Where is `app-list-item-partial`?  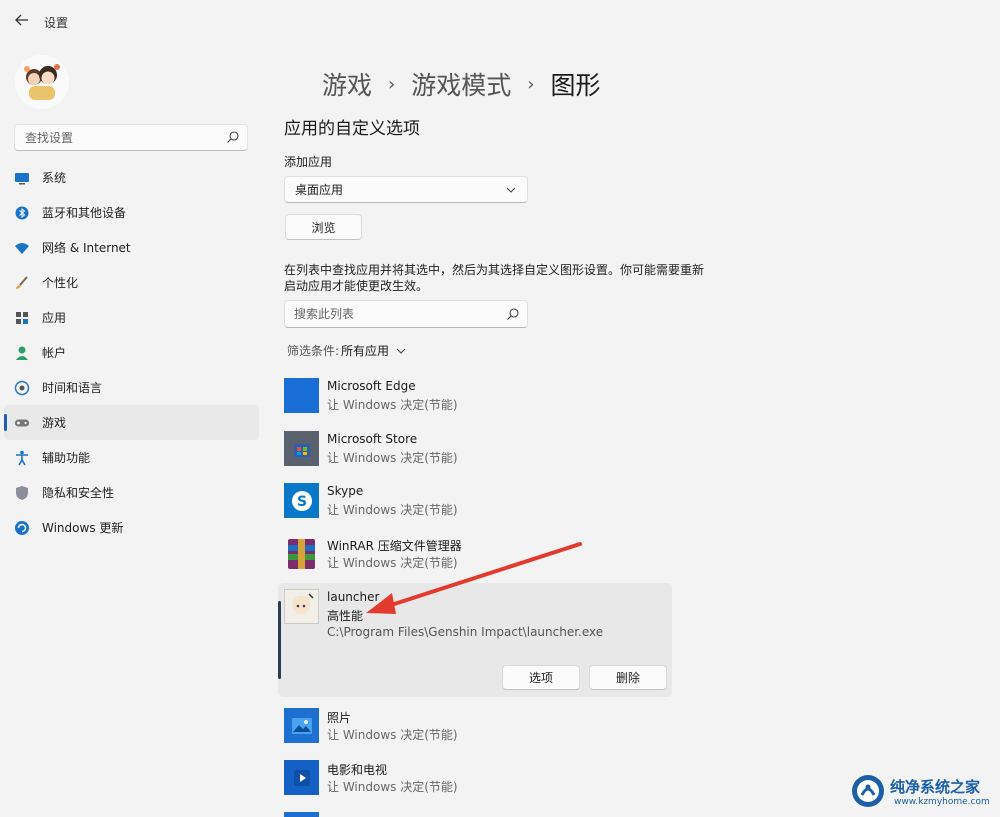
app-list-item-partial is located at coordinates (478, 814).